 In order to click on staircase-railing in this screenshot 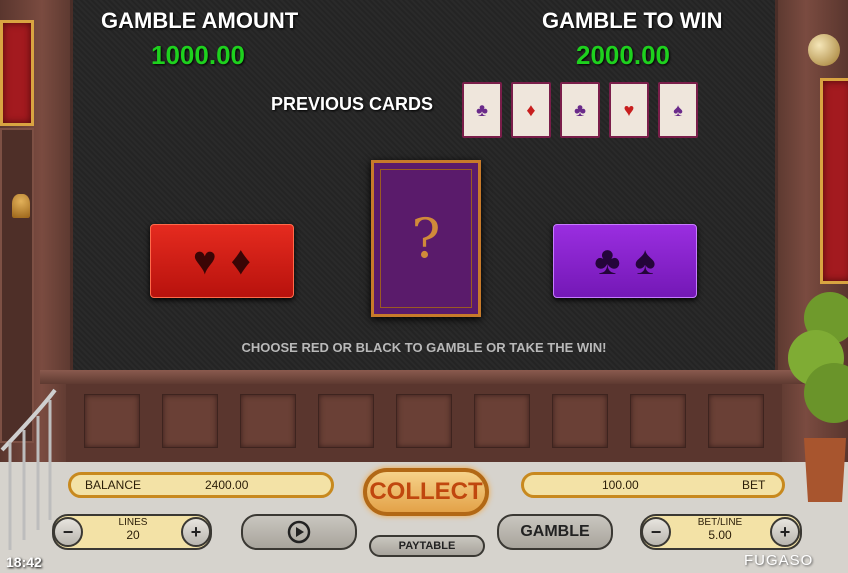, I will do `click(28, 469)`.